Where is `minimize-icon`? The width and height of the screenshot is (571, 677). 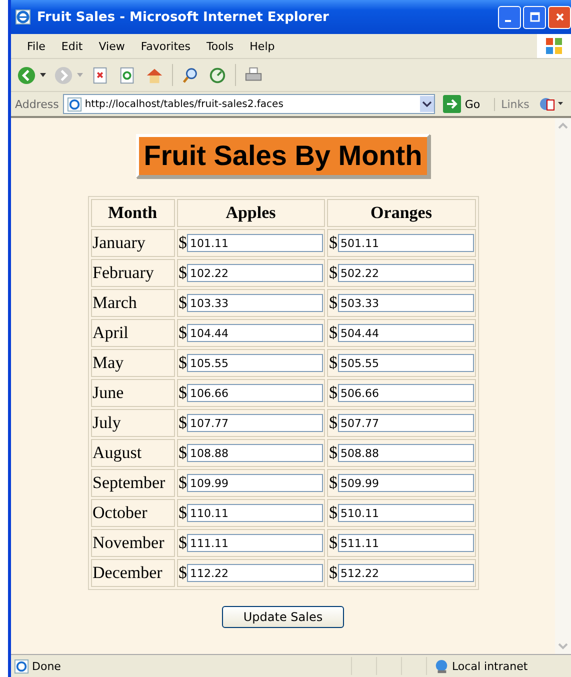
minimize-icon is located at coordinates (507, 21).